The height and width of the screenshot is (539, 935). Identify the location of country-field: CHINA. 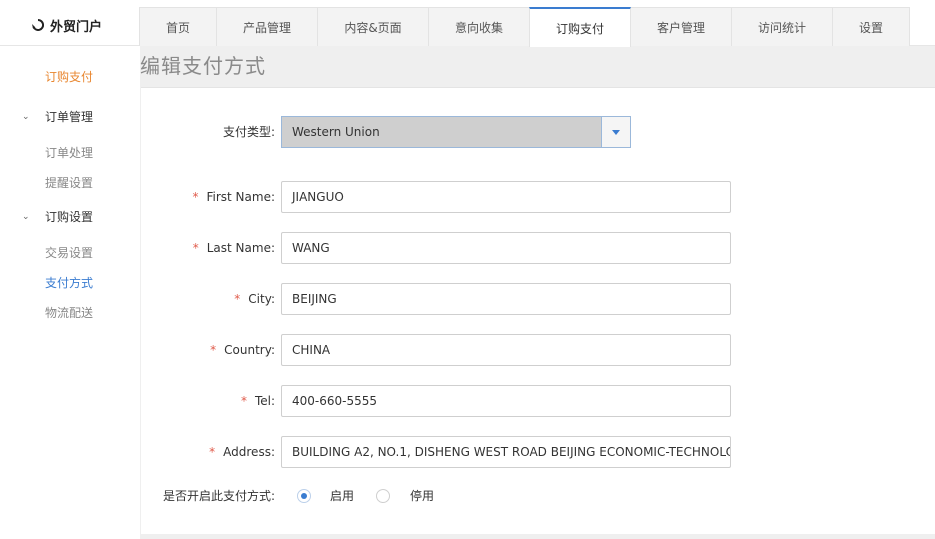
(506, 350).